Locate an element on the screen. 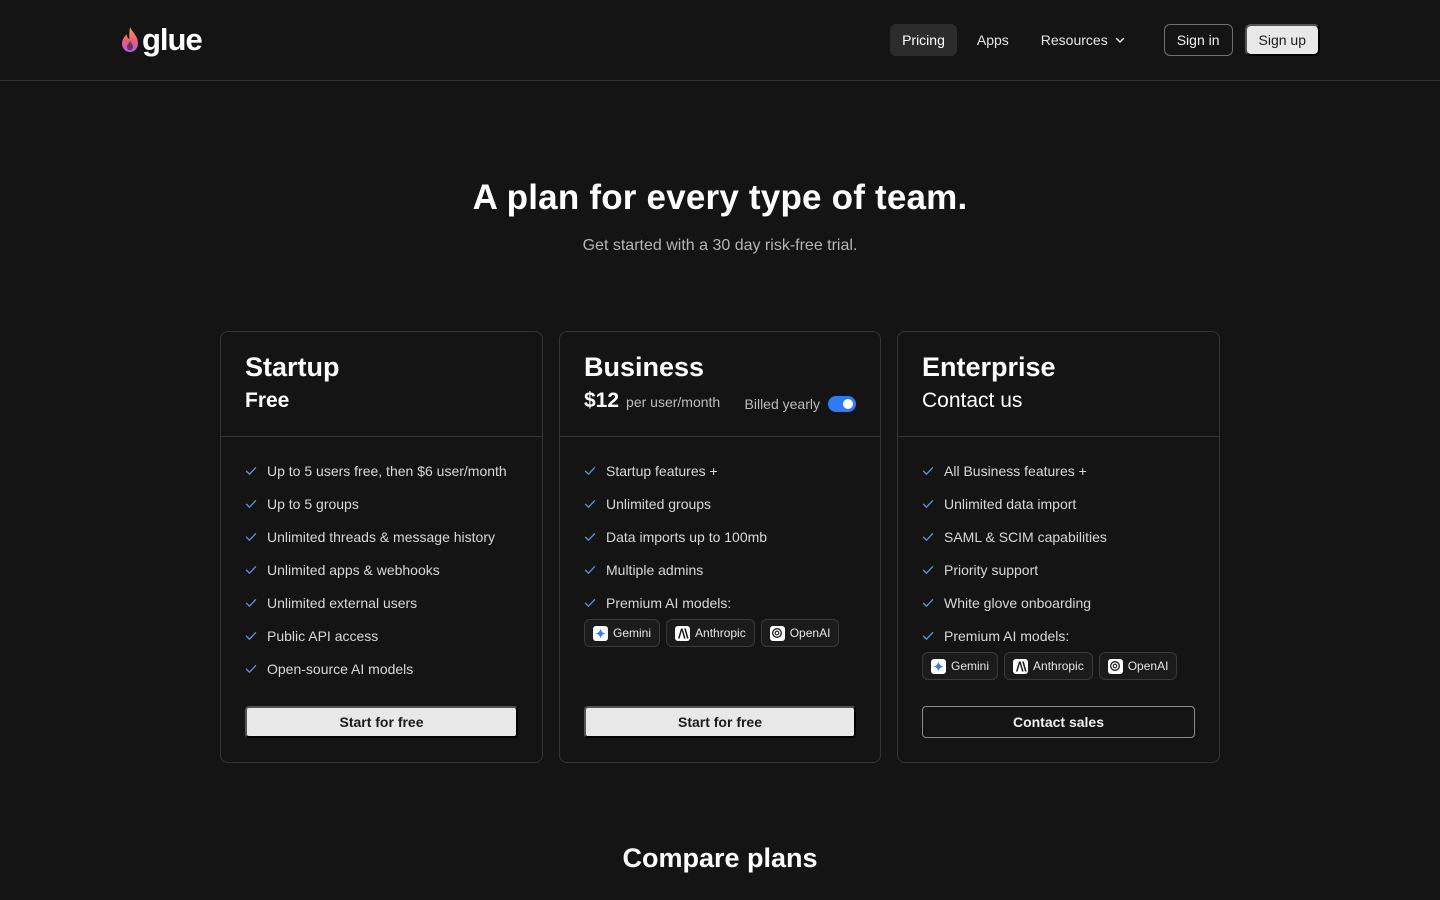 The image size is (1440, 900). feature-text: Startup features + is located at coordinates (662, 470).